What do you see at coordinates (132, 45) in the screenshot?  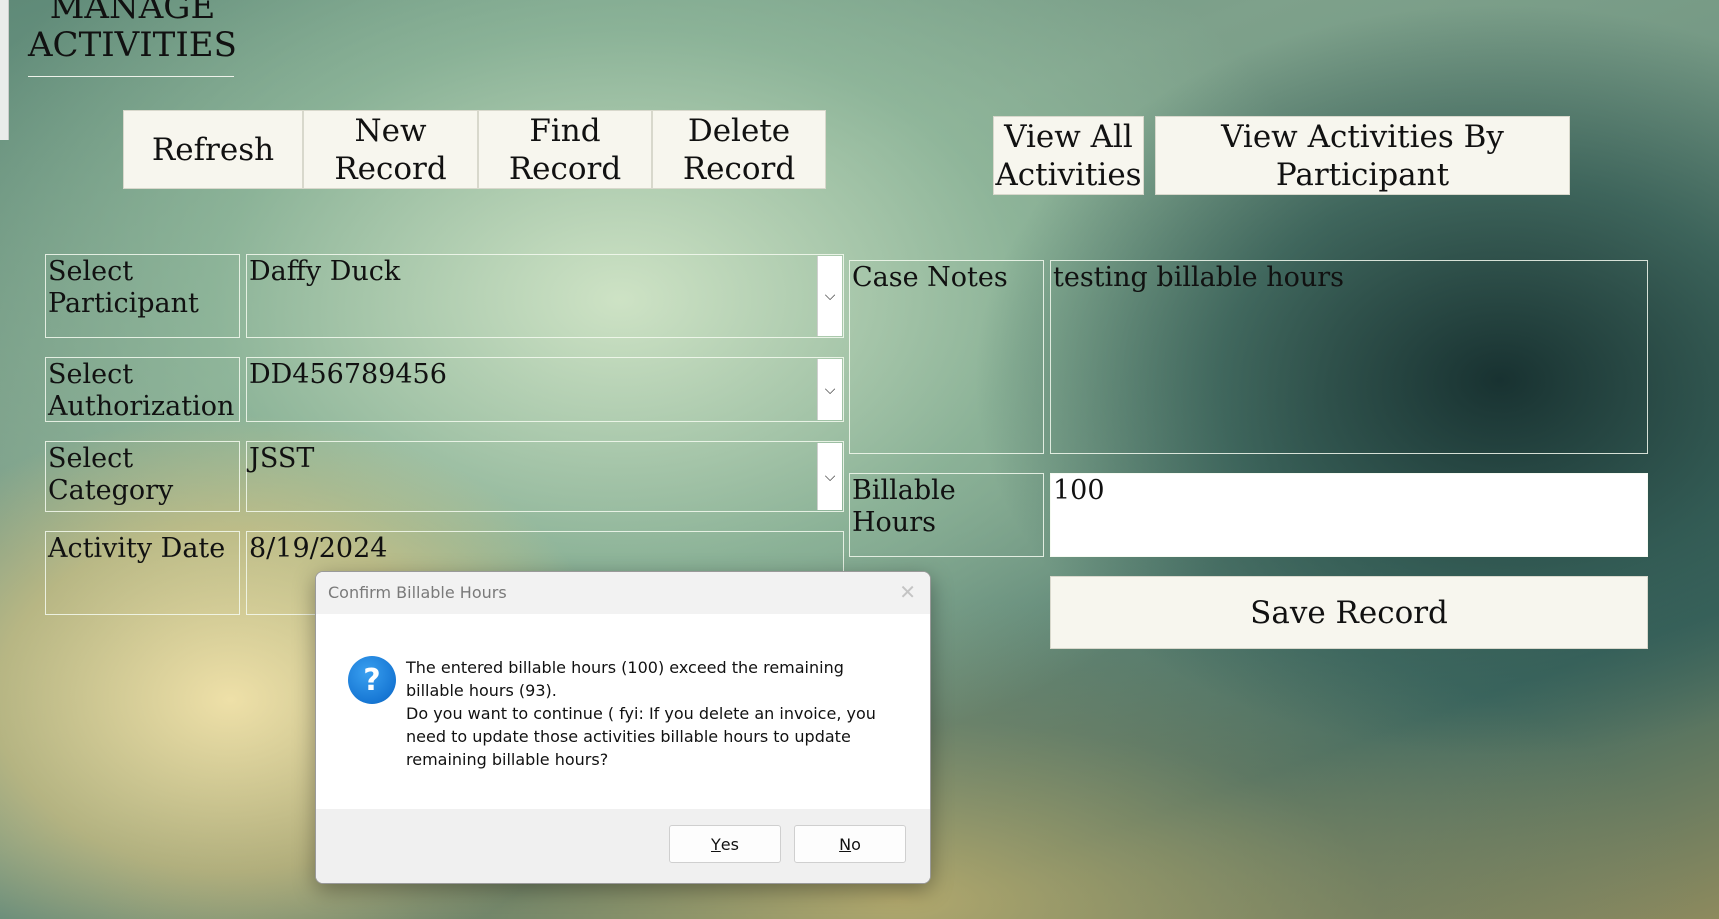 I see `page-title-line2: ACTIVITIES` at bounding box center [132, 45].